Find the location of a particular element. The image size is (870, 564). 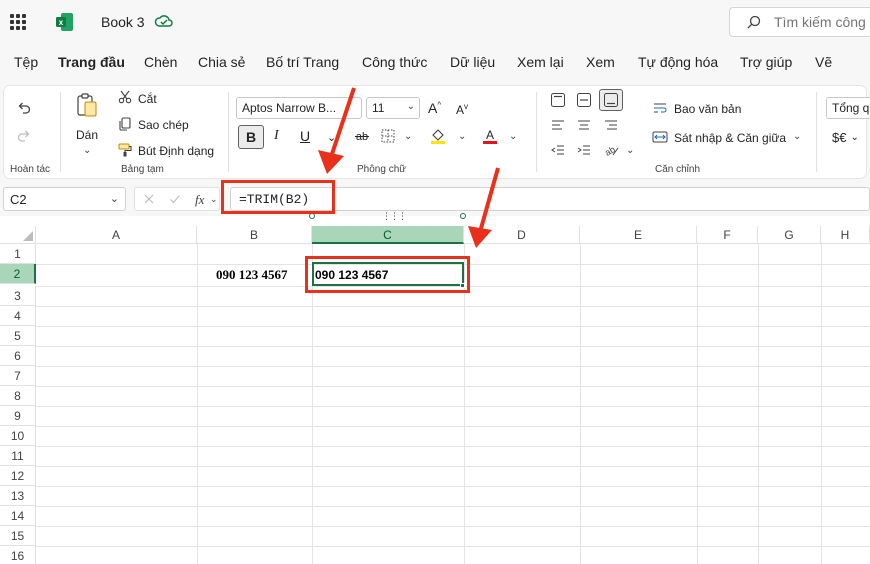

merge-center-icon is located at coordinates (660, 137).